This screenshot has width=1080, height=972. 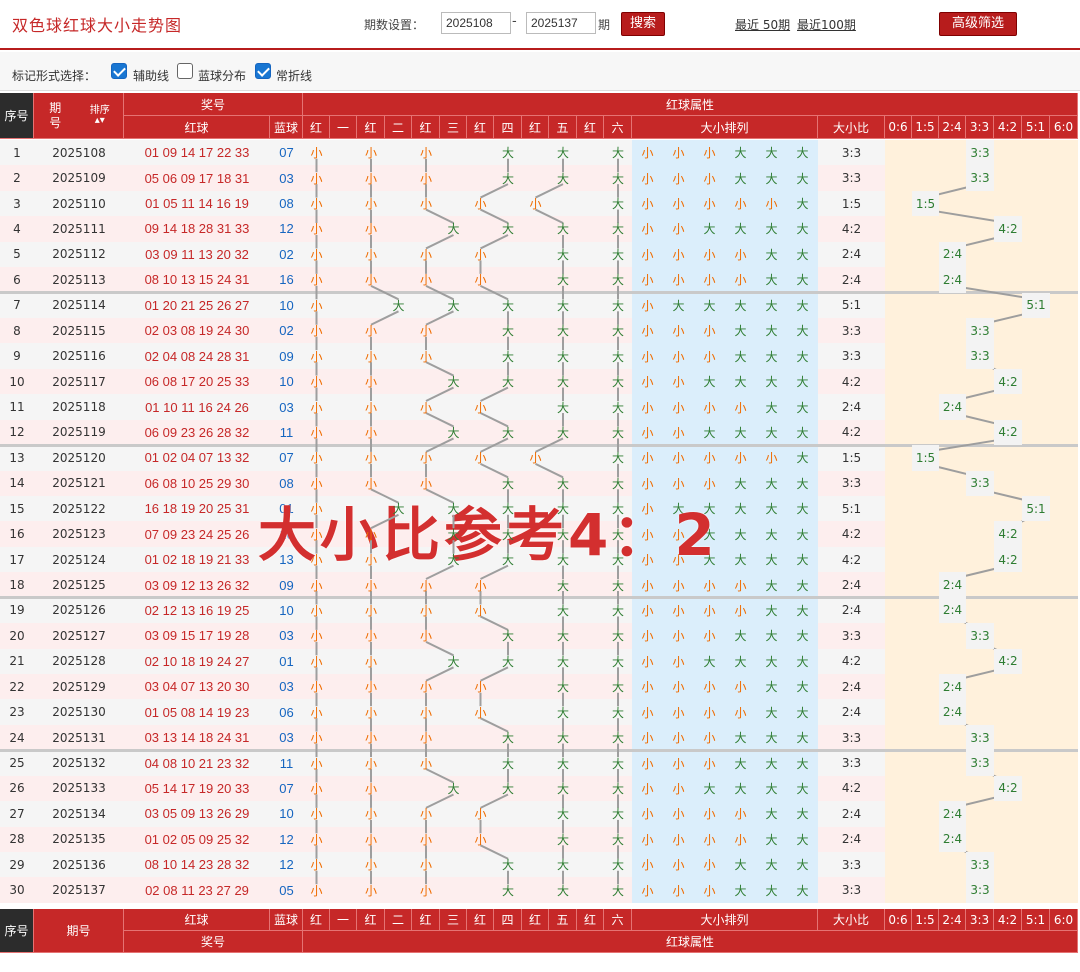 What do you see at coordinates (978, 24) in the screenshot?
I see `advanced-filter-button: 高级筛选` at bounding box center [978, 24].